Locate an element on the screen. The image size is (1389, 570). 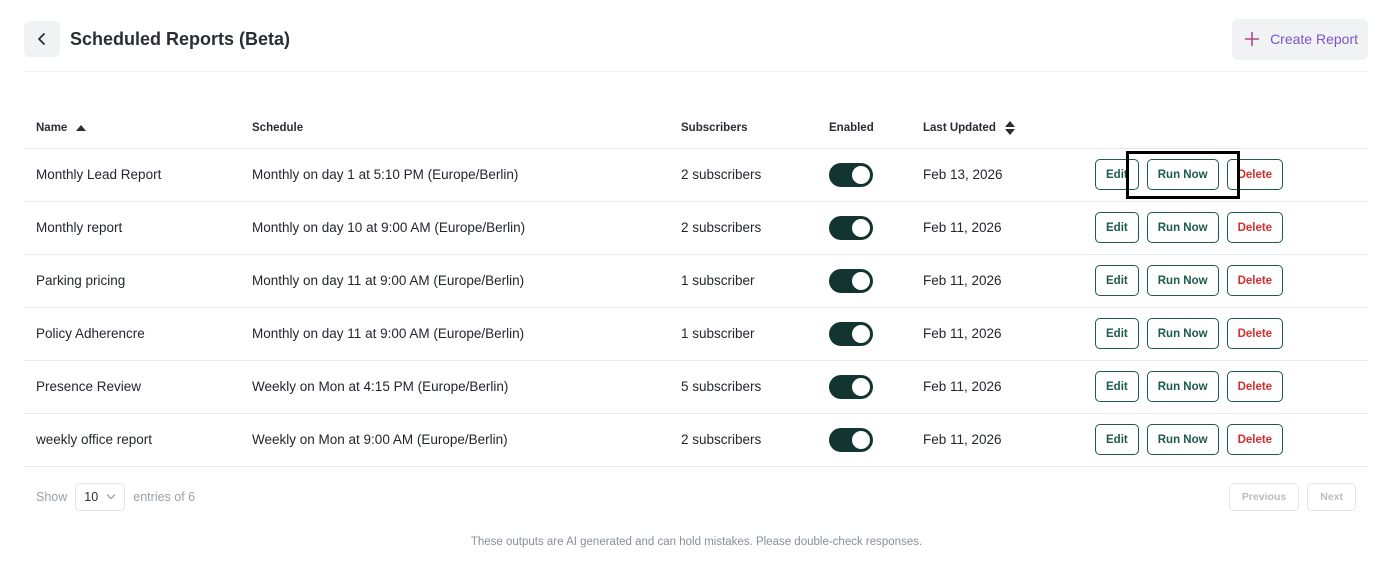
create-report-button: Create Report is located at coordinates (1300, 39).